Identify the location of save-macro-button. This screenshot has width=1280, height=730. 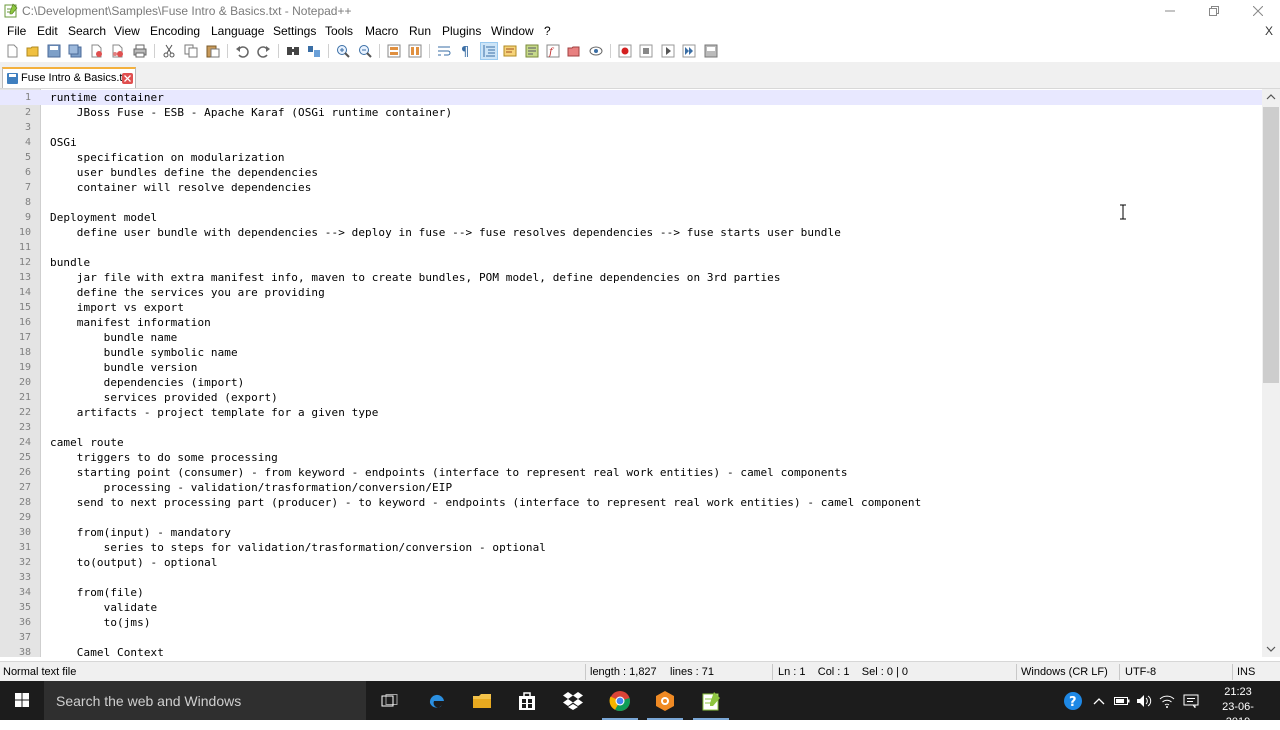
(711, 51).